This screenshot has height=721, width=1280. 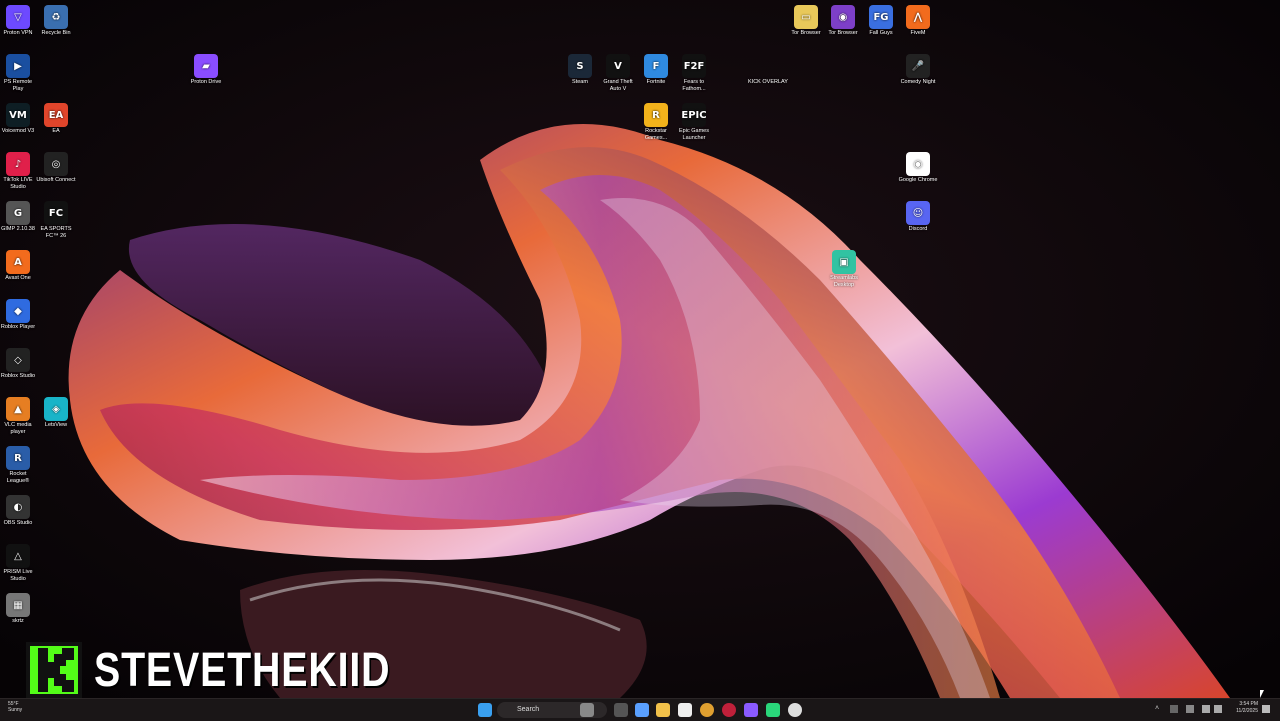 I want to click on desktop-icon-label: Ubisoft Connect, so click(x=56, y=180).